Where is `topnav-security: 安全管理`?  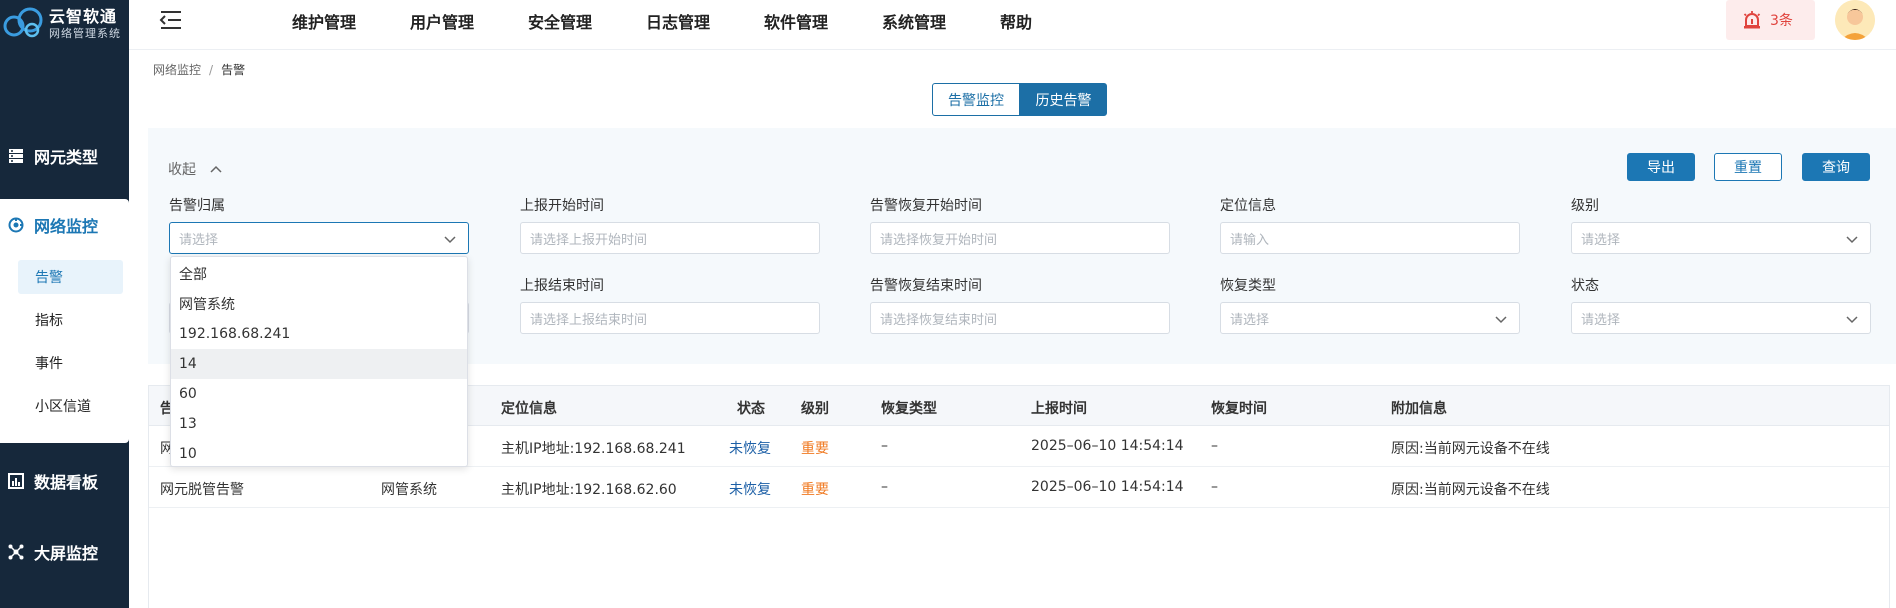 topnav-security: 安全管理 is located at coordinates (560, 21).